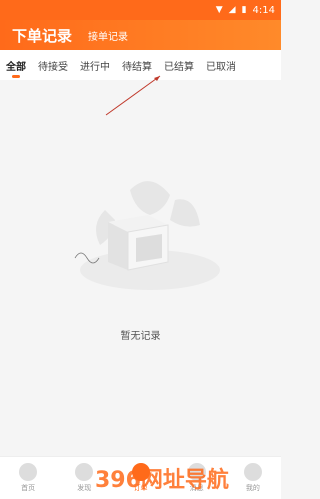 Image resolution: width=320 pixels, height=499 pixels. I want to click on nav-home: 首页, so click(28, 478).